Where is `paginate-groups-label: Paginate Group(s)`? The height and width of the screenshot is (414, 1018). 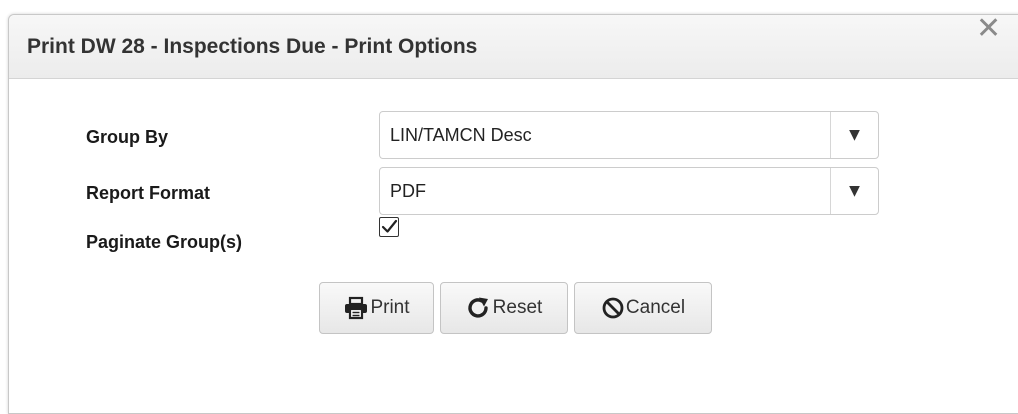
paginate-groups-label: Paginate Group(s) is located at coordinates (164, 242).